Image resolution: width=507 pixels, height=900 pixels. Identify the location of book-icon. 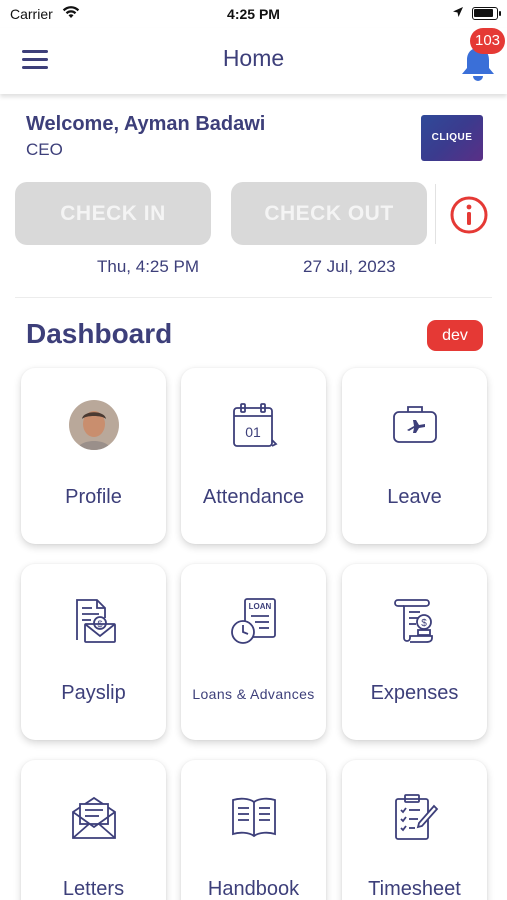
(254, 817).